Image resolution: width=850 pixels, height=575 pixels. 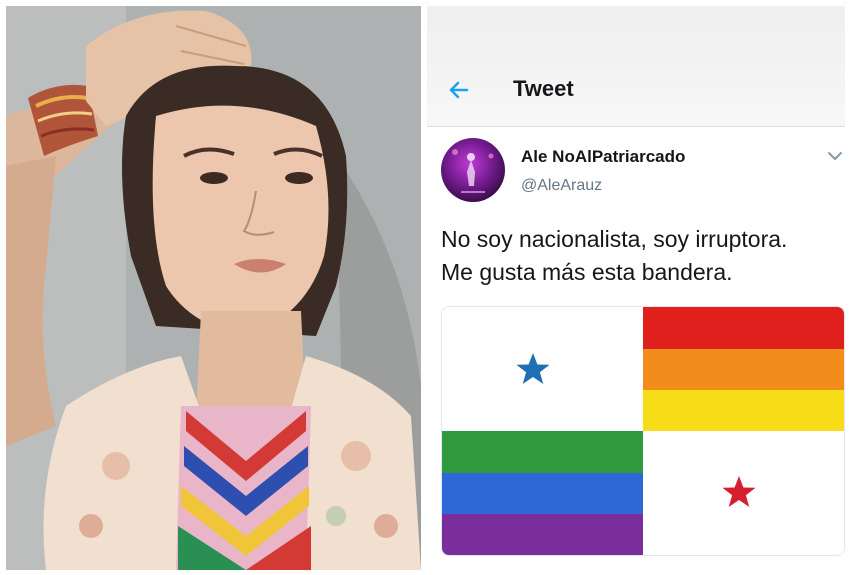 I want to click on flag-stripe-purple, so click(x=542, y=534).